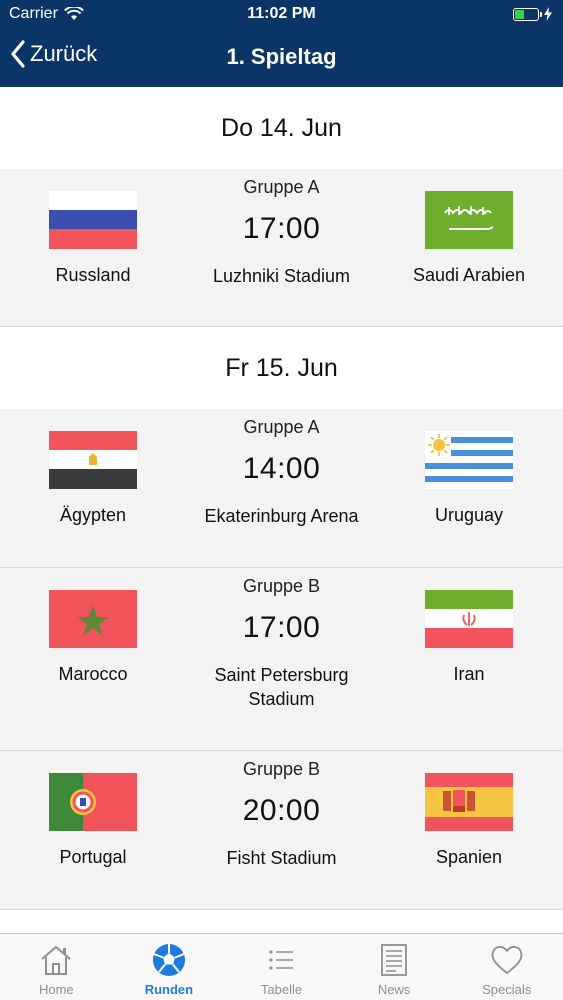 The width and height of the screenshot is (563, 1000). Describe the element at coordinates (56, 960) in the screenshot. I see `house-icon` at that location.